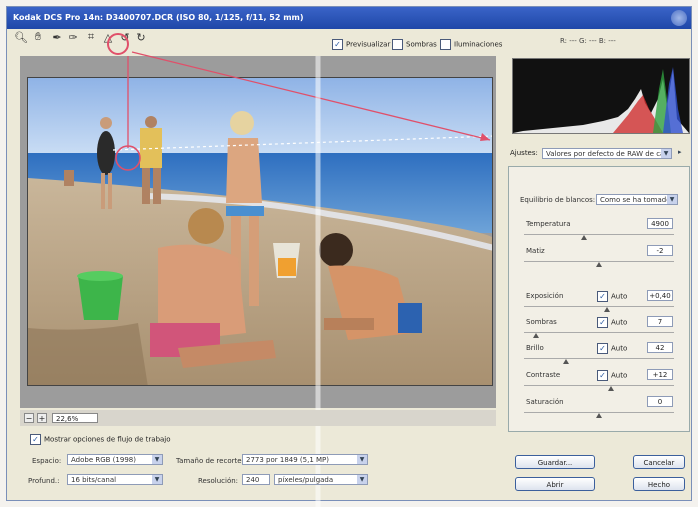  I want to click on settings-value: Valores por defecto de RAW de cám, so click(609, 154).